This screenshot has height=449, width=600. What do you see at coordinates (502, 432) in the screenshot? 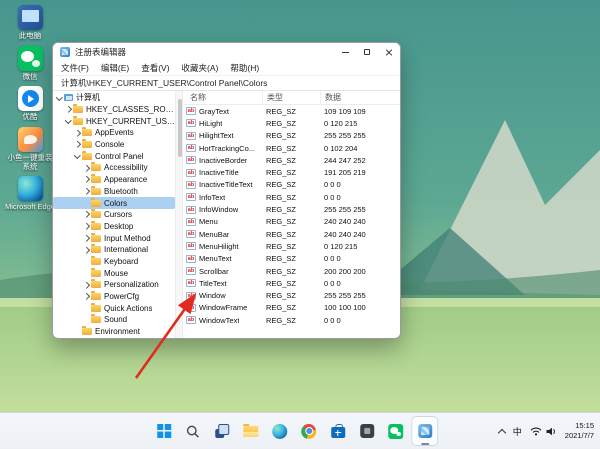
I see `hidden-icons-chevron-icon` at bounding box center [502, 432].